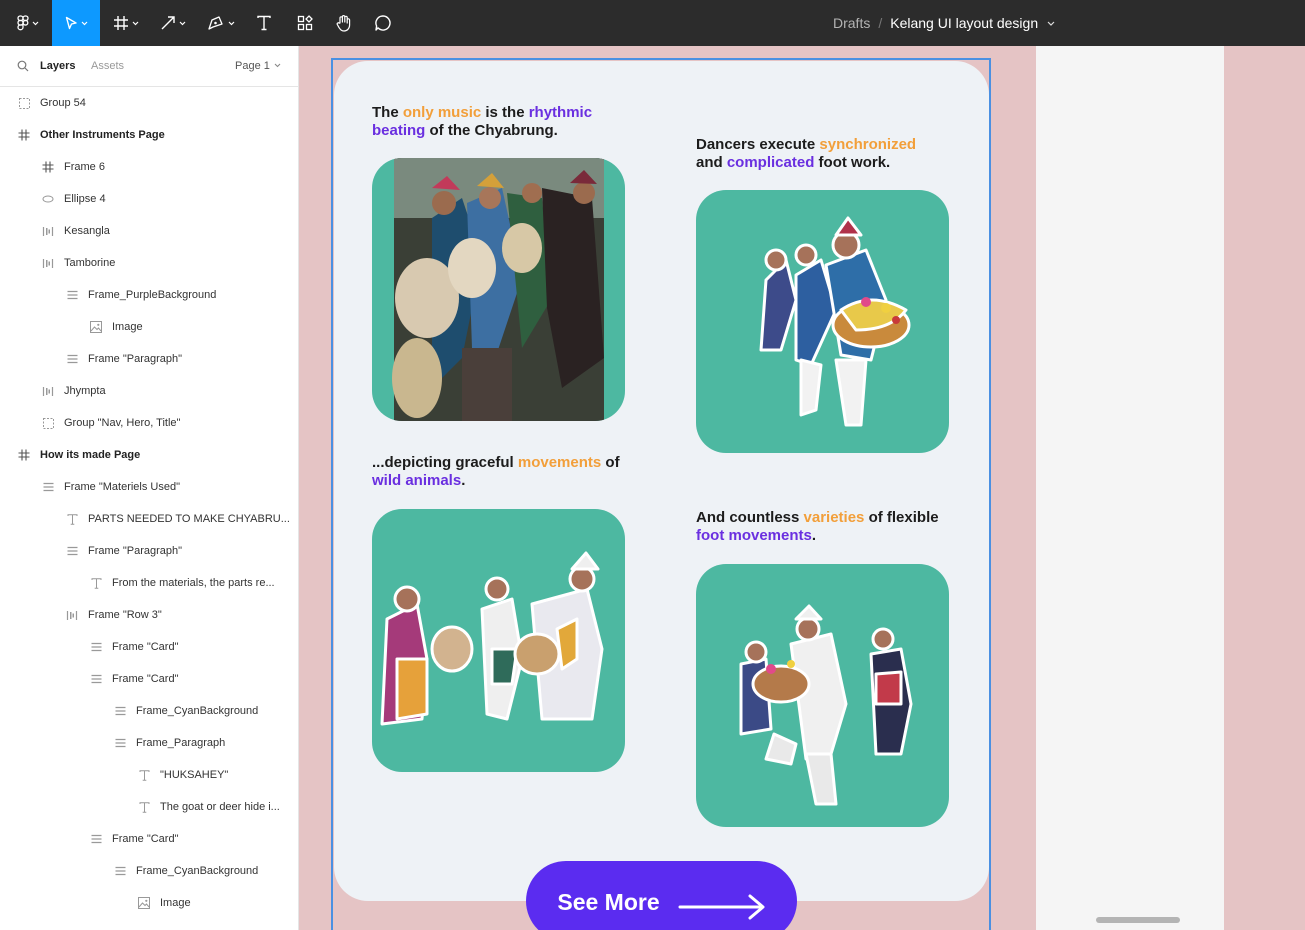 The height and width of the screenshot is (930, 1305). I want to click on layer-item: Other Instruments Page, so click(149, 135).